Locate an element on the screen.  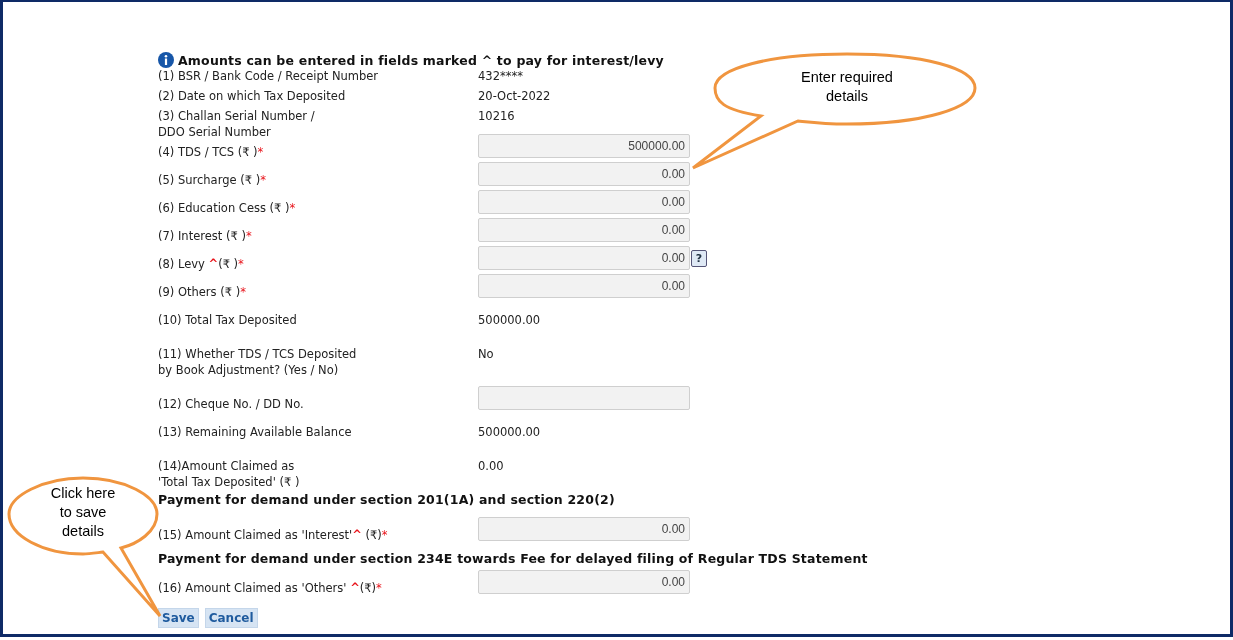
field-value: 432**** is located at coordinates (500, 76).